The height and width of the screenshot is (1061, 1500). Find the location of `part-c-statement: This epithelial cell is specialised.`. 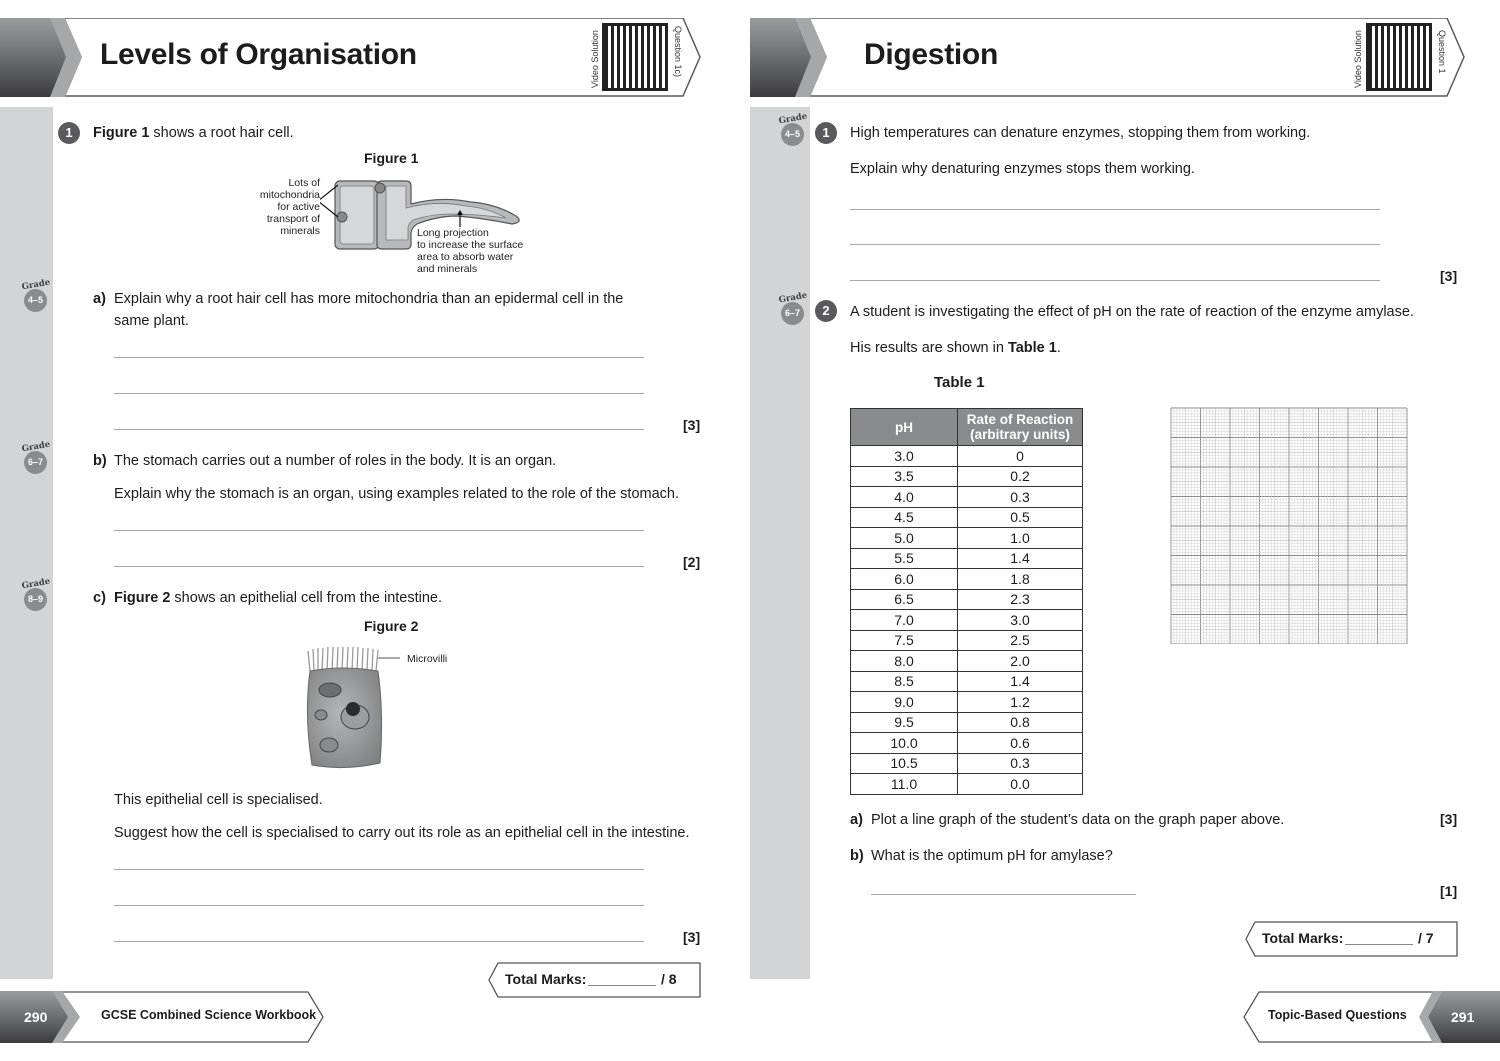

part-c-statement: This epithelial cell is specialised. is located at coordinates (218, 800).